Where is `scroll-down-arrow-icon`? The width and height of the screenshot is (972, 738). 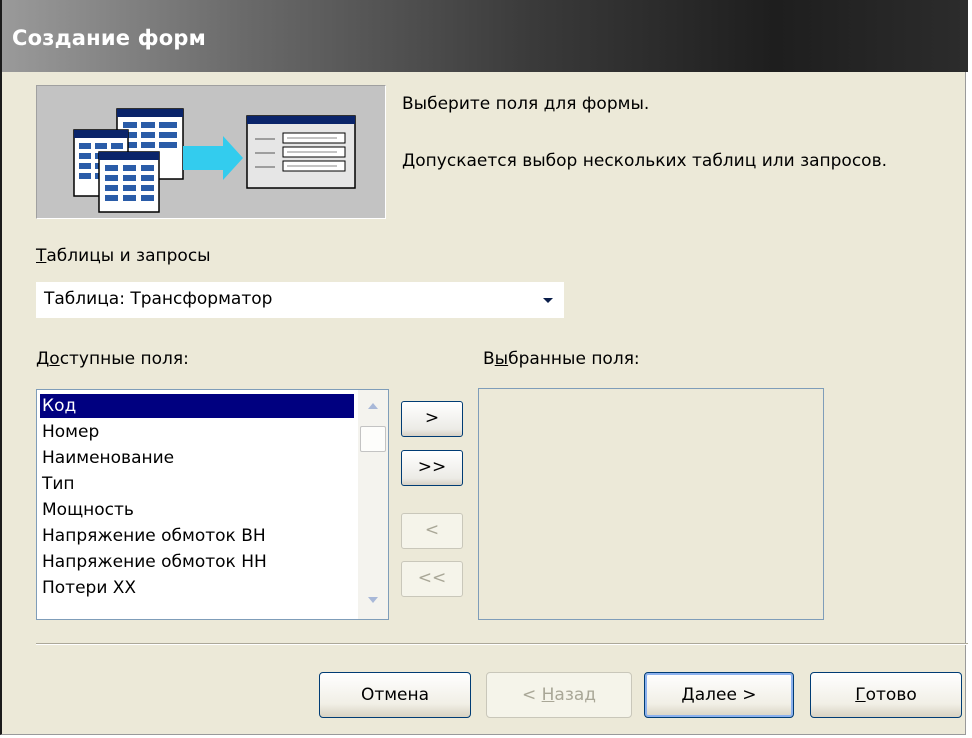
scroll-down-arrow-icon is located at coordinates (373, 600).